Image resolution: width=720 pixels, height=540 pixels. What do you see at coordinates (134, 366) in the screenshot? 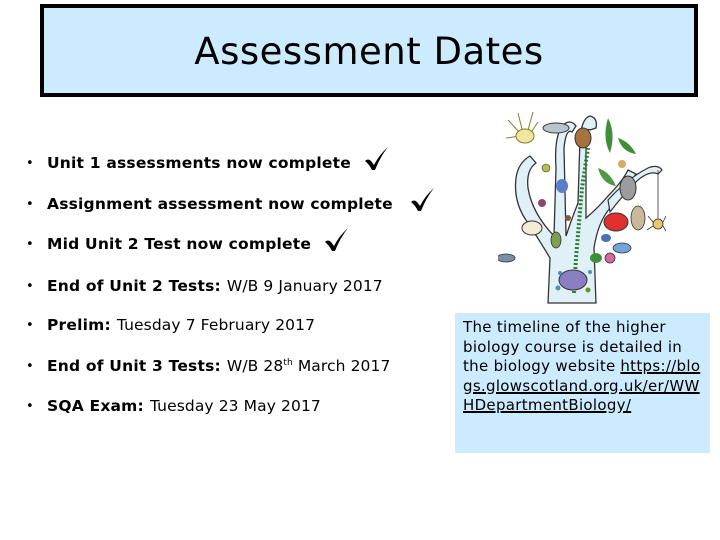
I see `item-label: End of Unit 3 Tests:` at bounding box center [134, 366].